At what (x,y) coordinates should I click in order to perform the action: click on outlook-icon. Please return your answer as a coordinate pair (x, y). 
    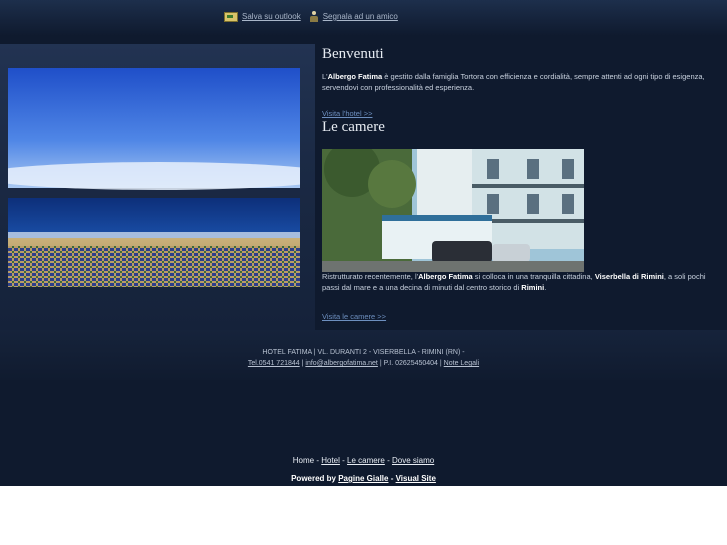
    Looking at the image, I should click on (231, 16).